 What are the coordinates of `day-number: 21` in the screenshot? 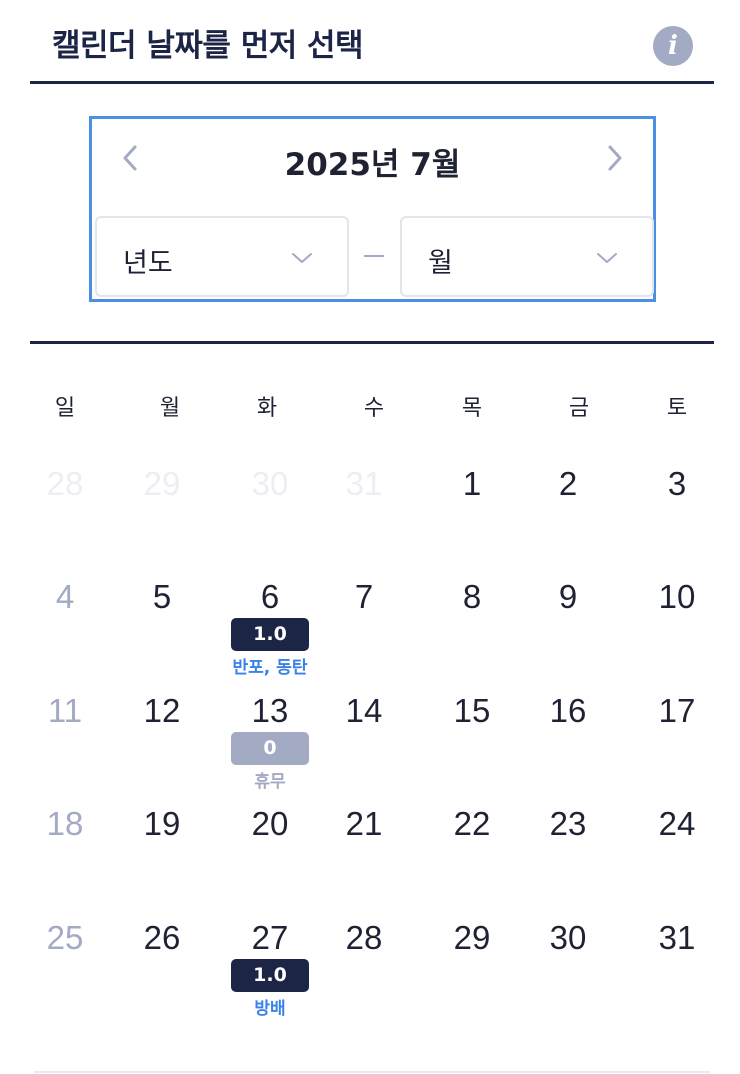 It's located at (364, 823).